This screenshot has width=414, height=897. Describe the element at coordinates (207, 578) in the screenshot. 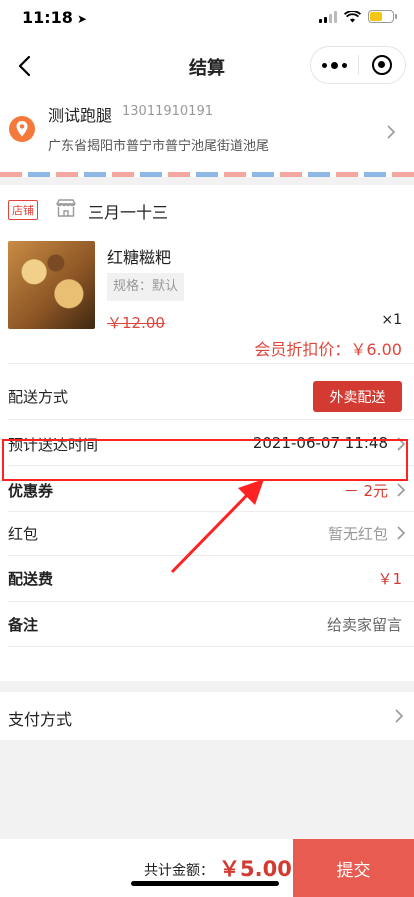

I see `delivery-fee-row: 配送费 ￥1` at that location.